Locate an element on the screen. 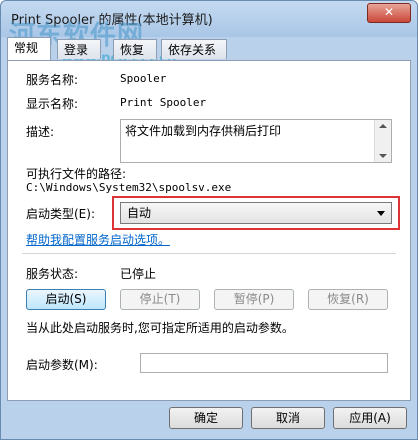  service-status-label: 服务状态: is located at coordinates (52, 274).